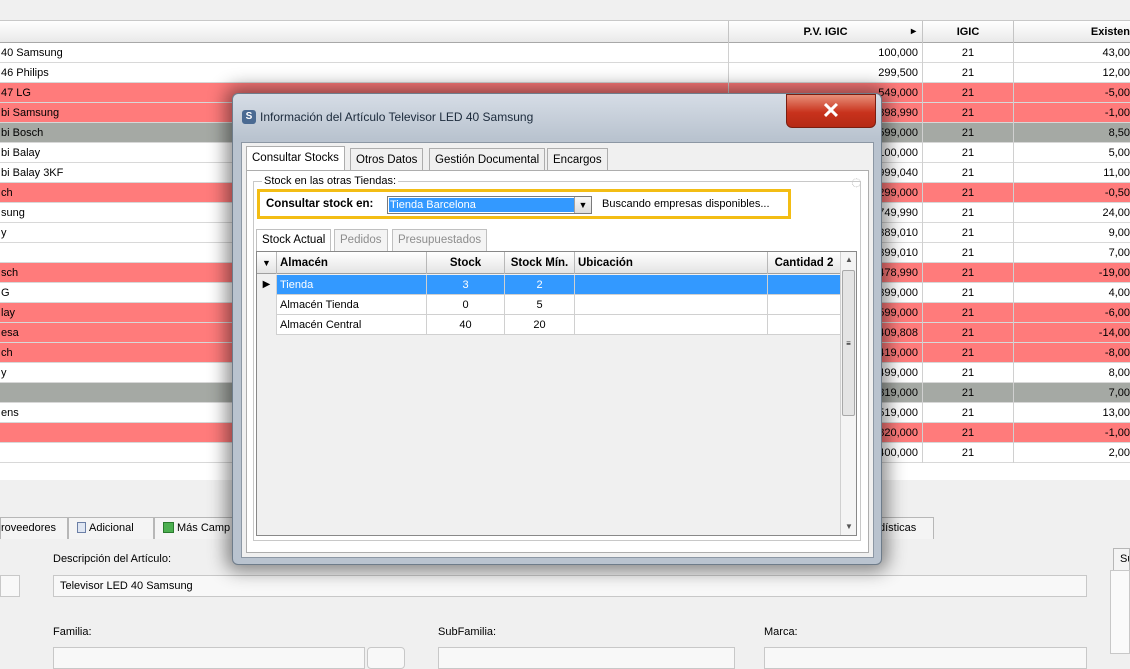 This screenshot has width=1130, height=669. What do you see at coordinates (361, 240) in the screenshot?
I see `tab-pedidos: Pedidos` at bounding box center [361, 240].